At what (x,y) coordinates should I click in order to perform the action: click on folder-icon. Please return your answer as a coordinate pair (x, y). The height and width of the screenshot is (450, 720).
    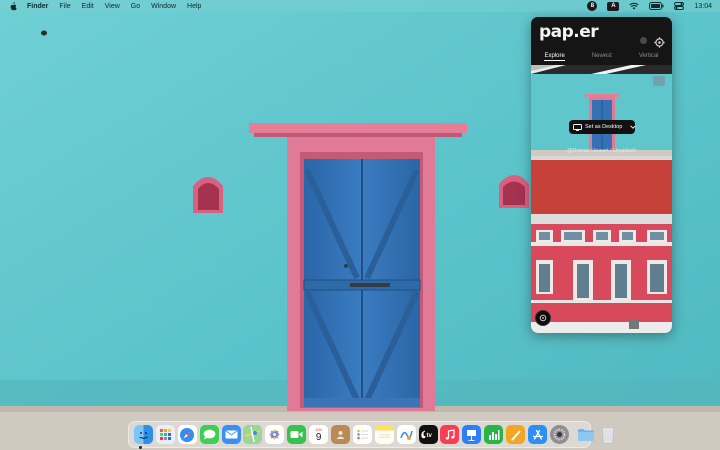
    Looking at the image, I should click on (586, 434).